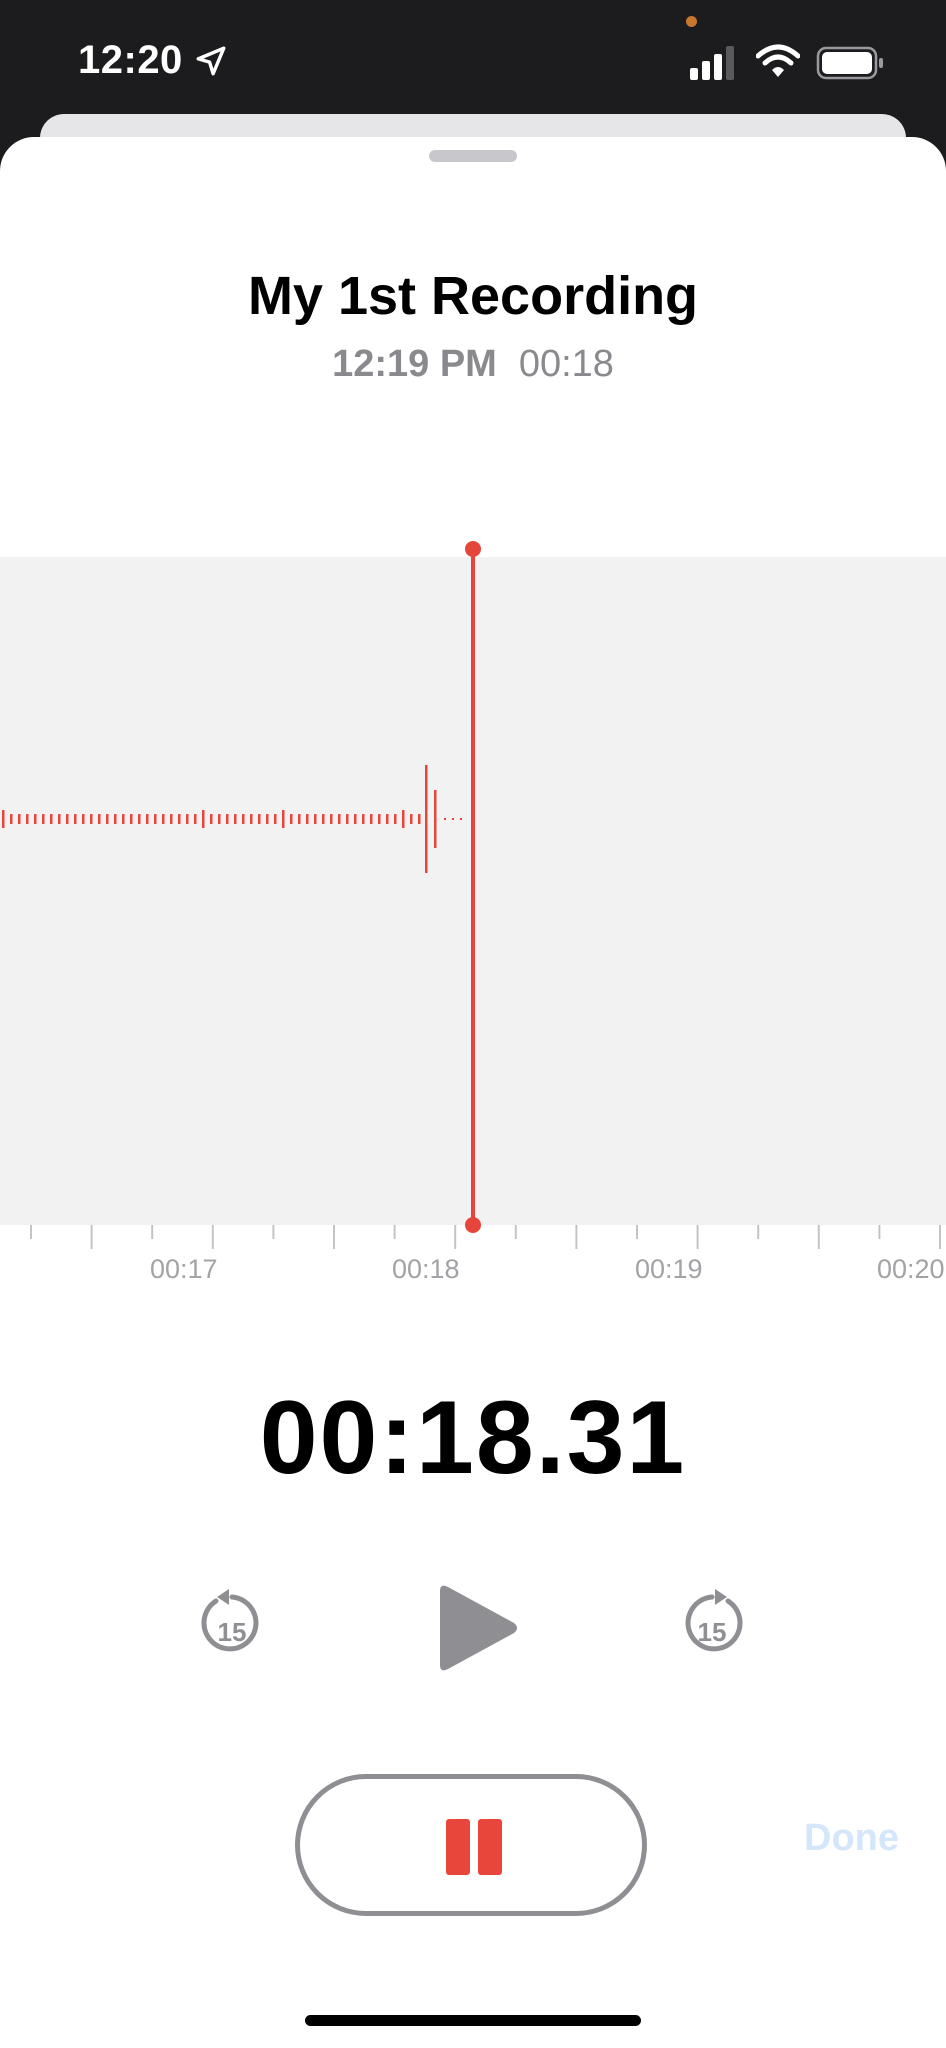  Describe the element at coordinates (184, 1269) in the screenshot. I see `timeline-label-1: 00:17` at that location.